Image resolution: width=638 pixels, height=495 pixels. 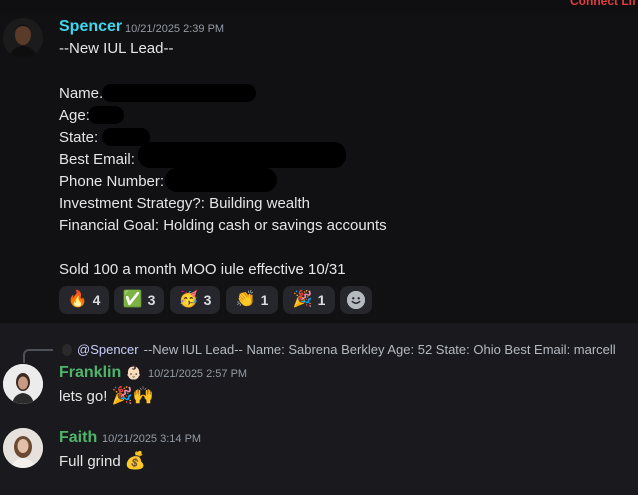 What do you see at coordinates (197, 374) in the screenshot?
I see `message-timestamp: 10/21/2025 2:57 PM` at bounding box center [197, 374].